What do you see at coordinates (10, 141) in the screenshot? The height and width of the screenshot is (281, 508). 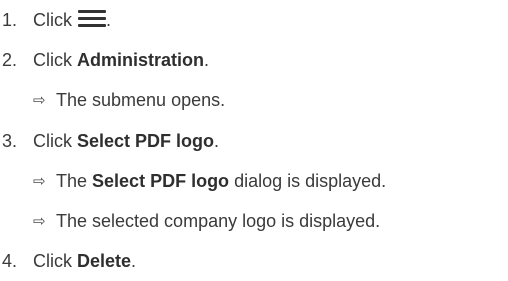 I see `step-number: 3.` at bounding box center [10, 141].